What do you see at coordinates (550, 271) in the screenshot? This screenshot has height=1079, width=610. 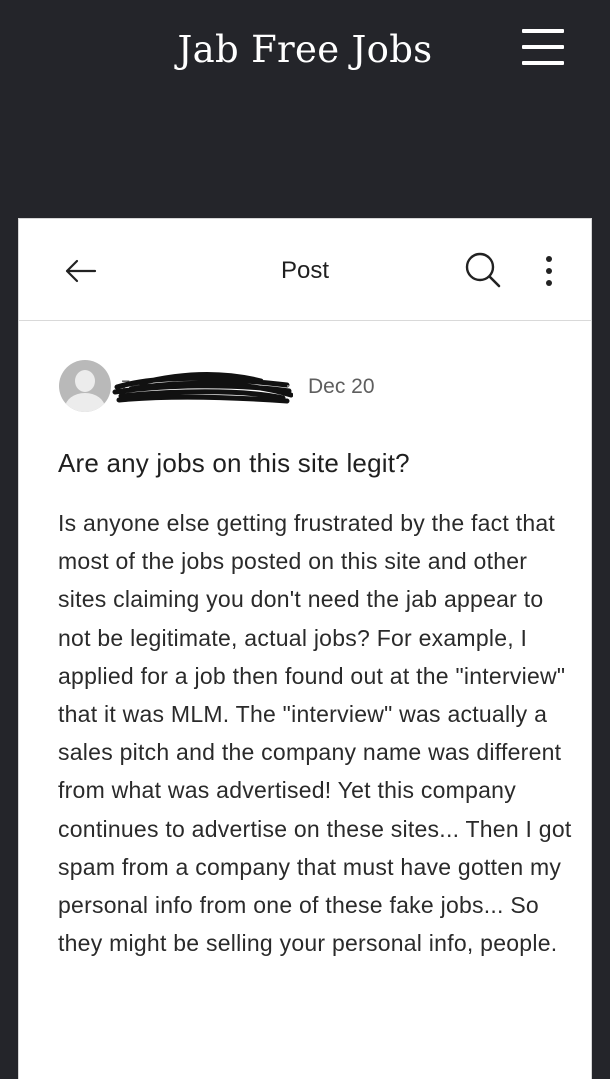 I see `more-vertical-icon` at bounding box center [550, 271].